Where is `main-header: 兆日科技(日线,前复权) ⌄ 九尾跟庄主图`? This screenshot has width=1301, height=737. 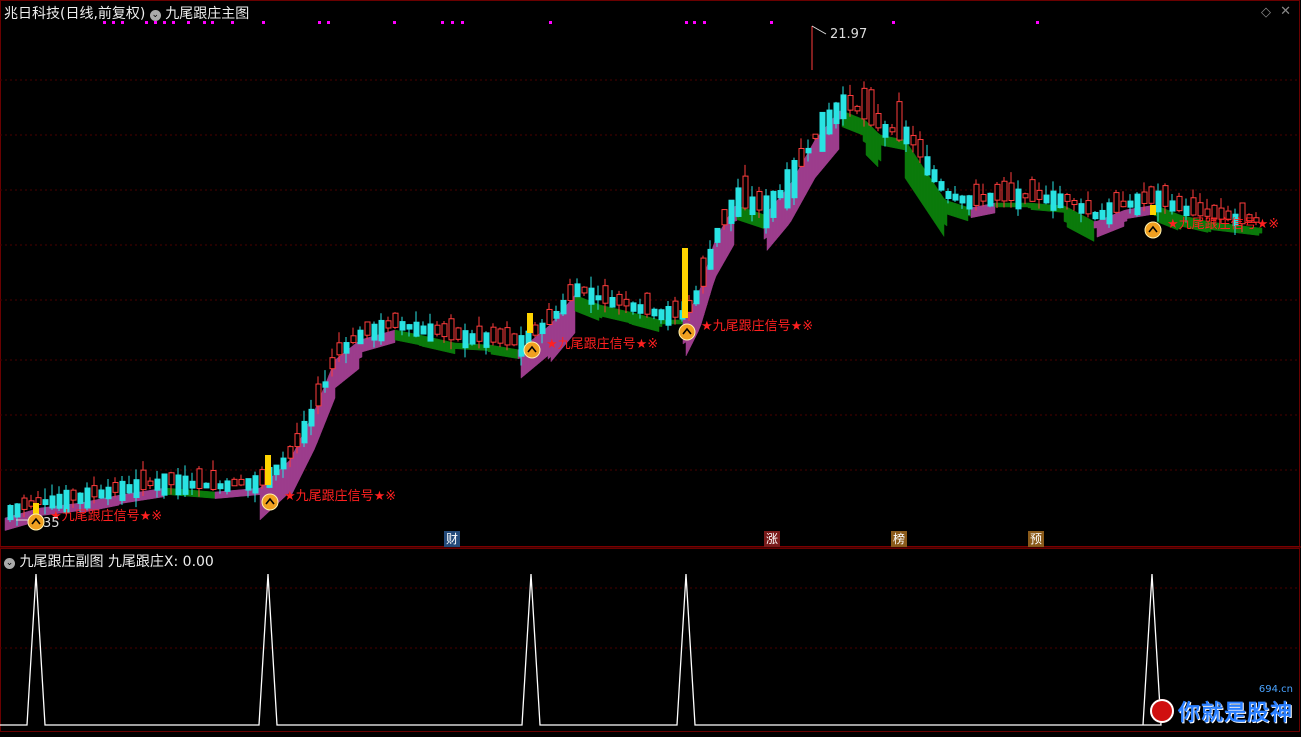
main-header: 兆日科技(日线,前复权) ⌄ 九尾跟庄主图 is located at coordinates (126, 13).